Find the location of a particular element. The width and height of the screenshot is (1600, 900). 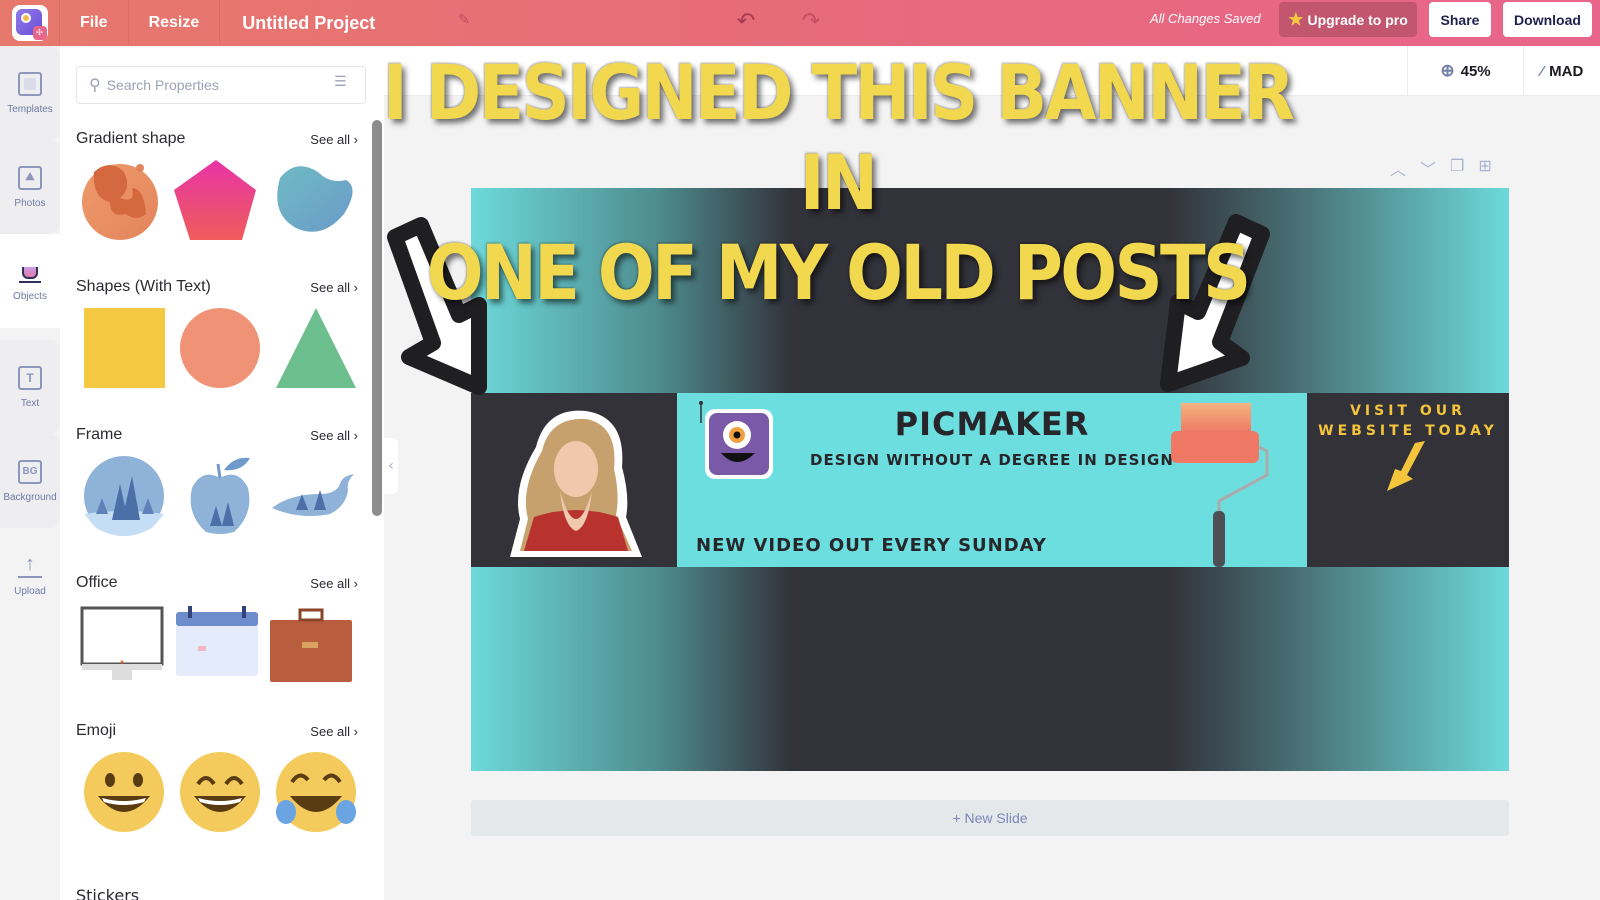

section-office: Office See all › is located at coordinates (217, 628).